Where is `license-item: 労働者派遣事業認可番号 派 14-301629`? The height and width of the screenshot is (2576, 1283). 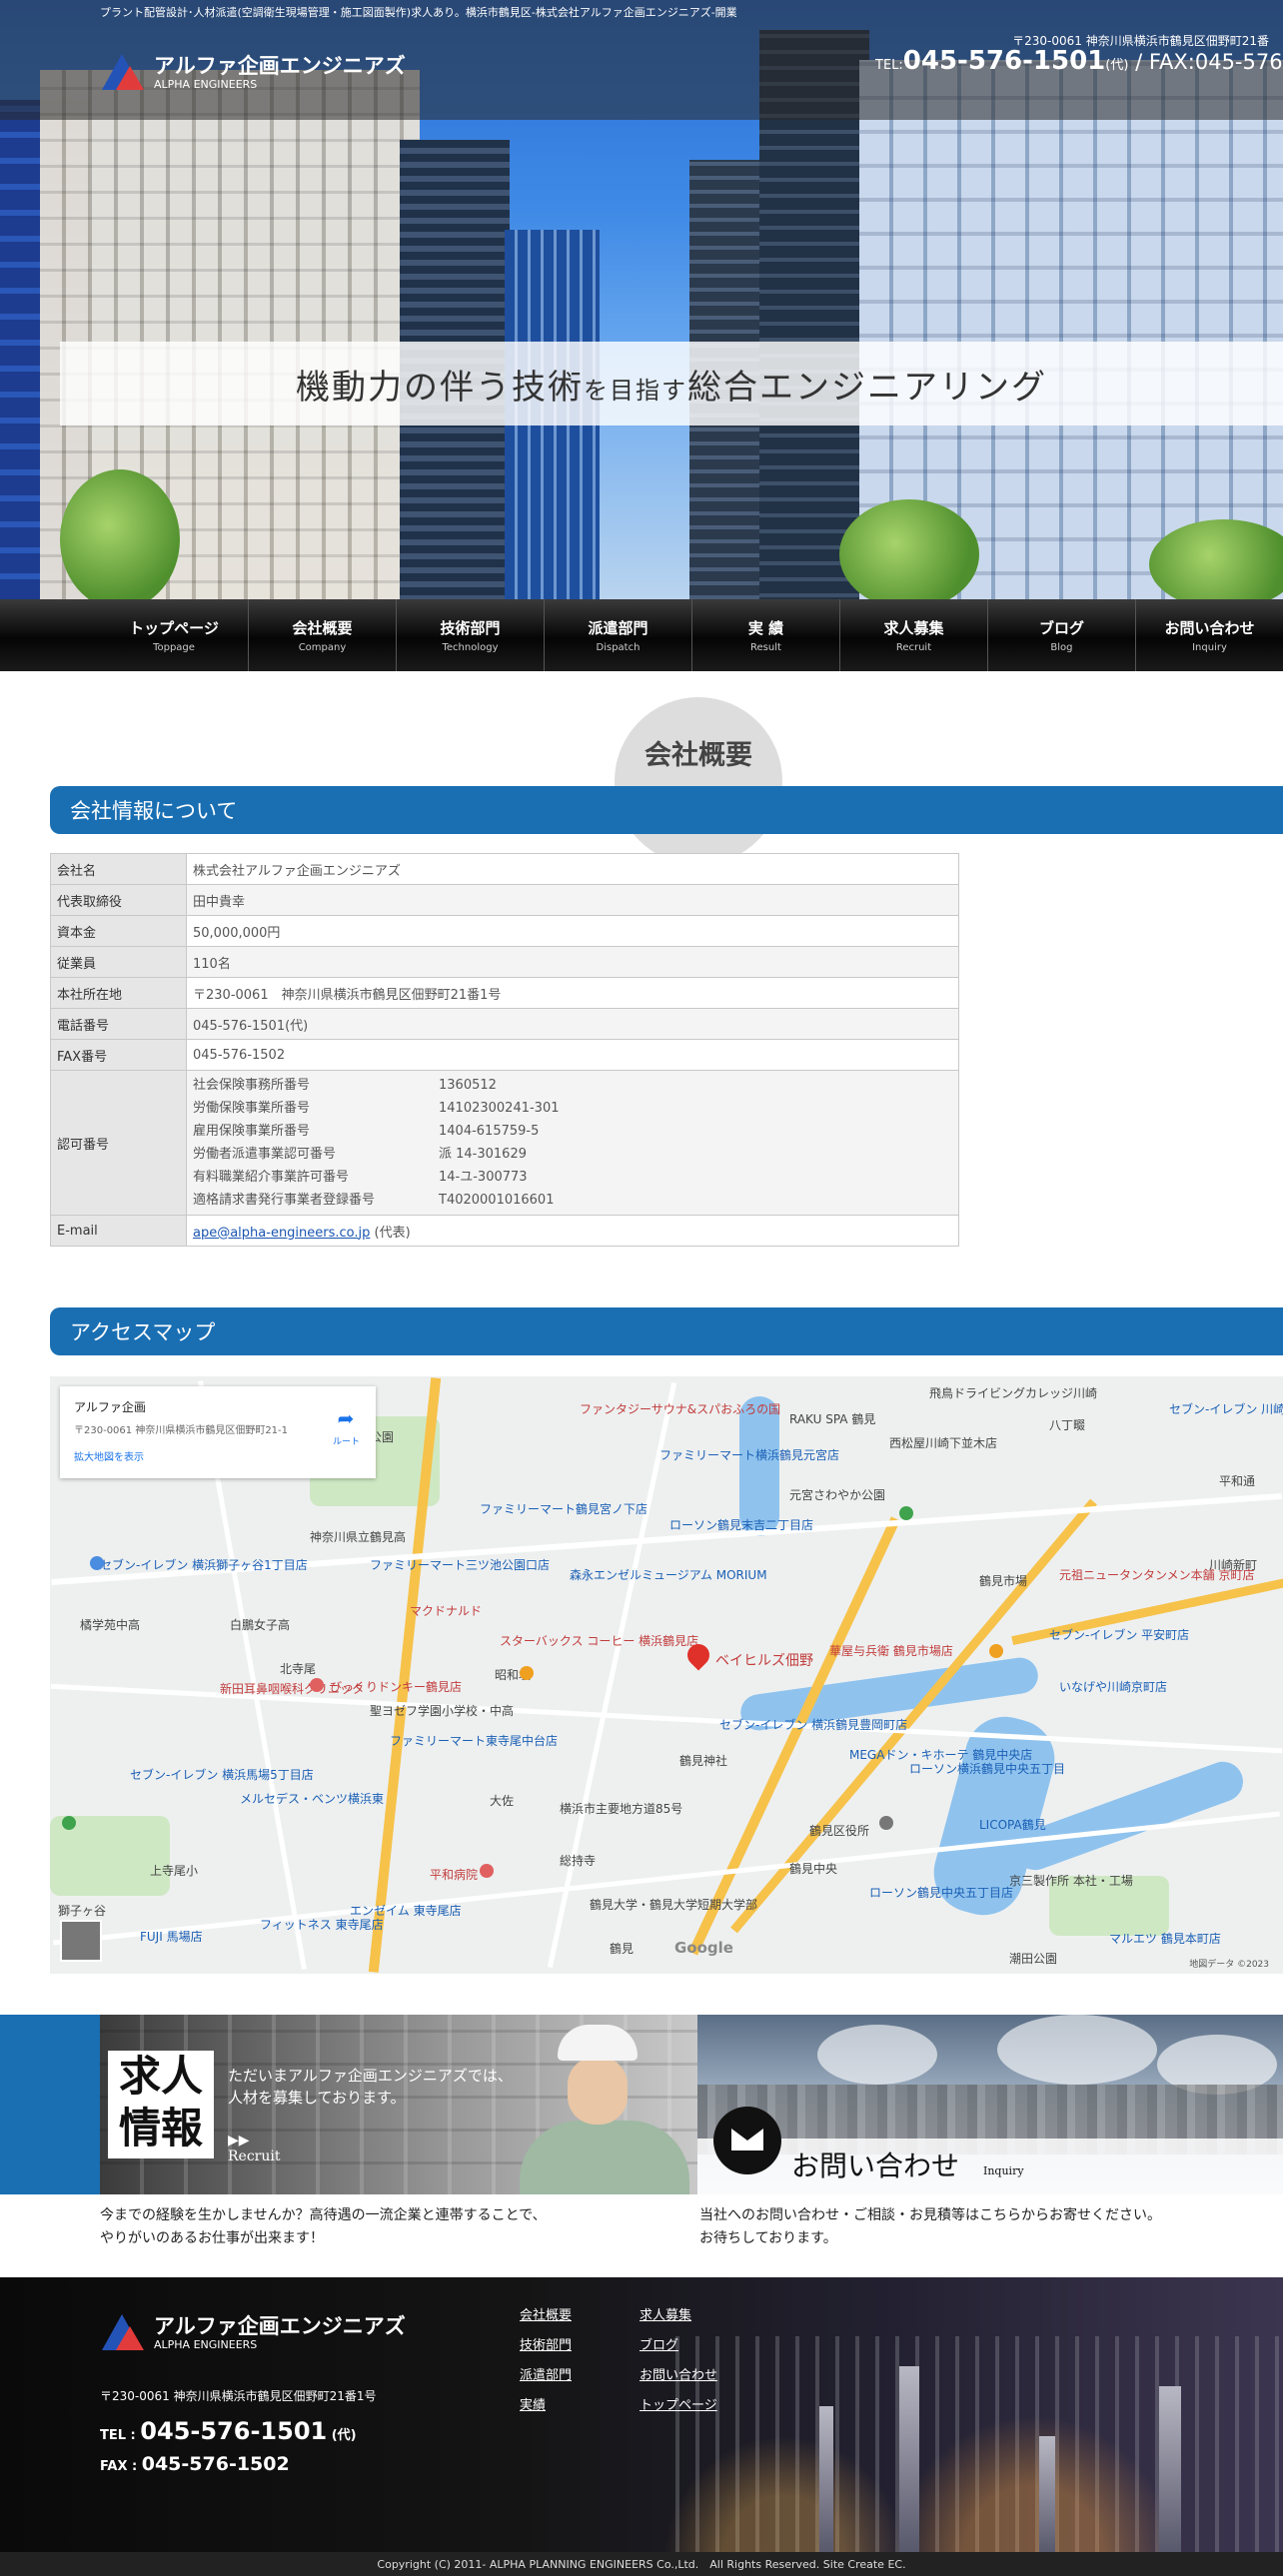 license-item: 労働者派遣事業認可番号 派 14-301629 is located at coordinates (572, 1155).